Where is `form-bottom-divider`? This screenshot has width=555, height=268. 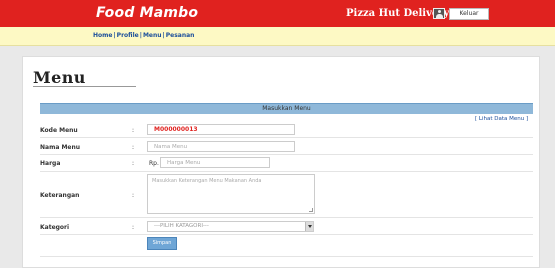
form-bottom-divider is located at coordinates (286, 256).